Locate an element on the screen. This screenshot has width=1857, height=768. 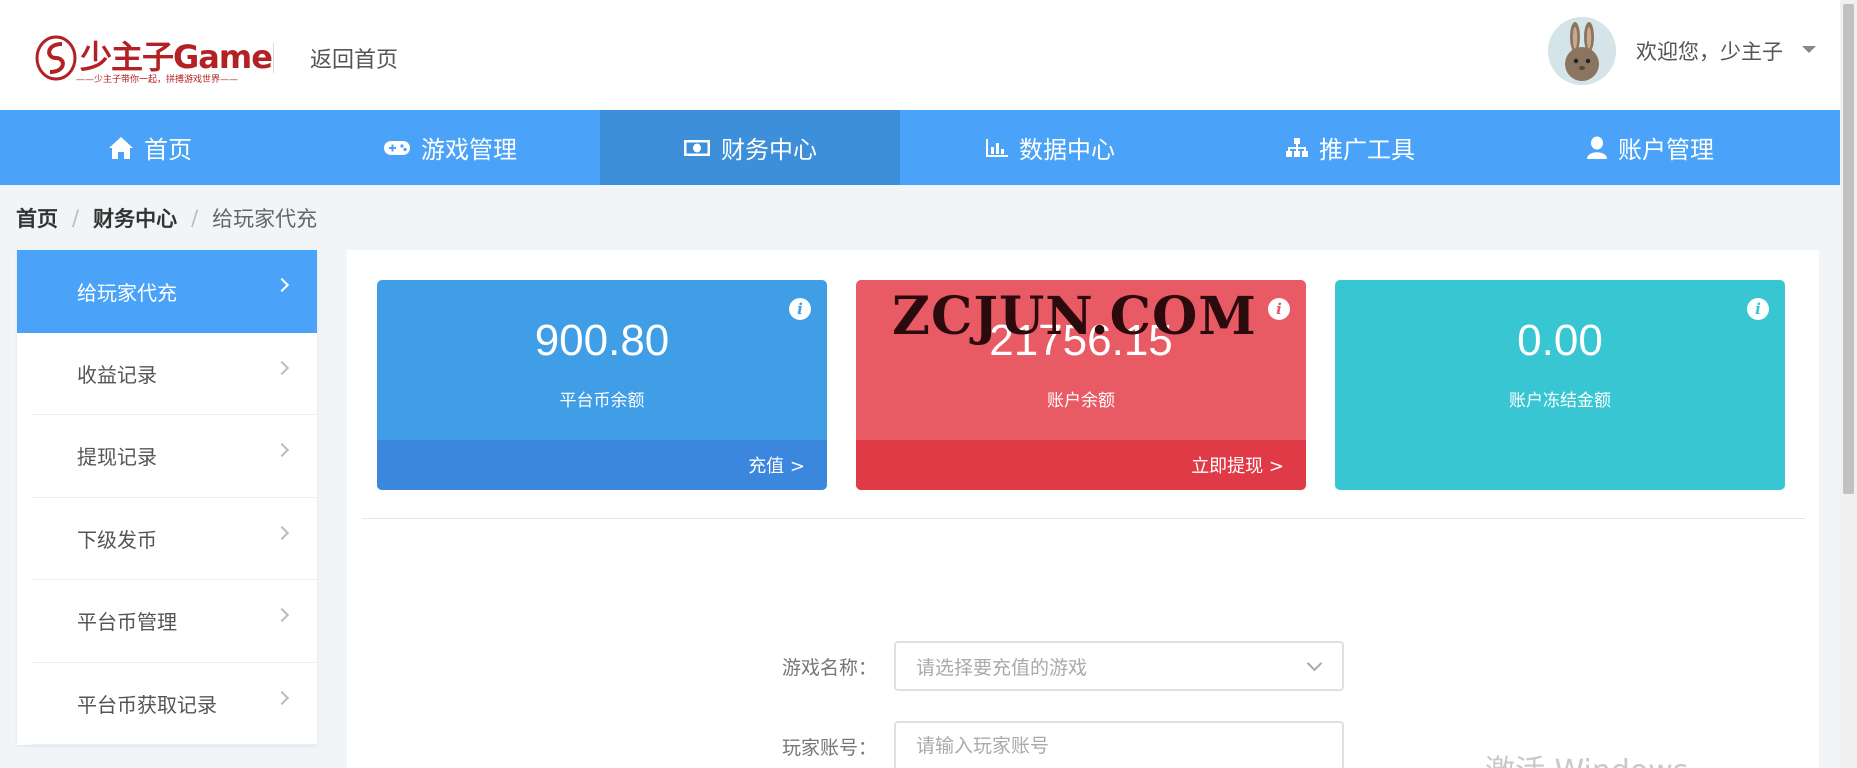
nav-item-finance-center: 财务中心 is located at coordinates (750, 147).